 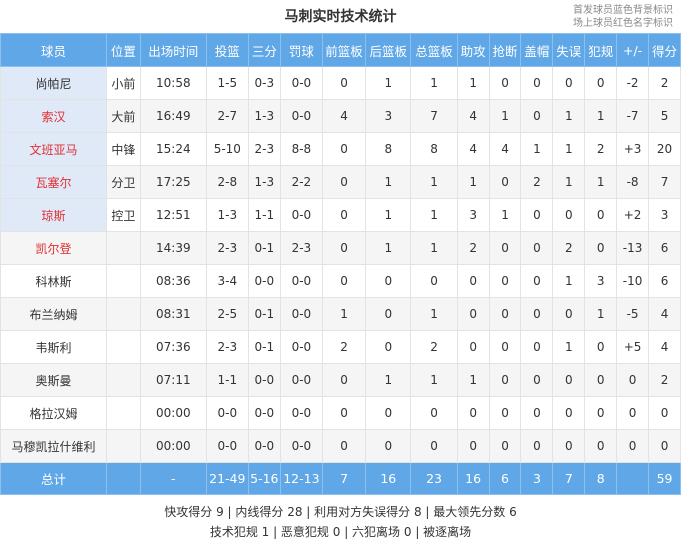 What do you see at coordinates (664, 380) in the screenshot?
I see `cell-points: 2` at bounding box center [664, 380].